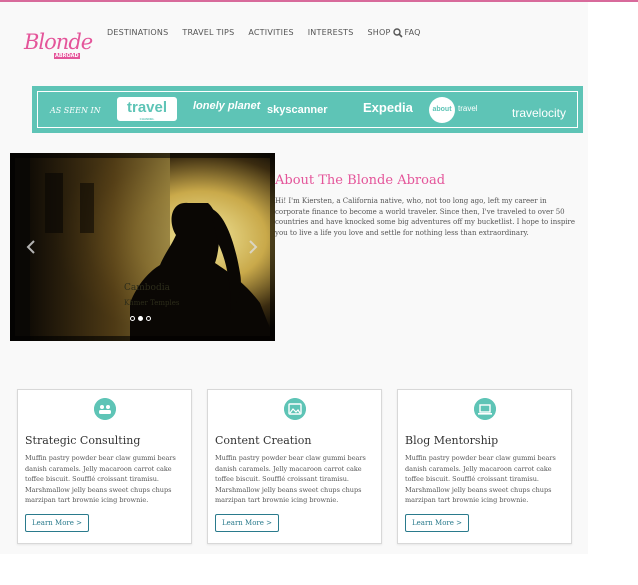 The width and height of the screenshot is (638, 585). Describe the element at coordinates (295, 409) in the screenshot. I see `image-icon` at that location.